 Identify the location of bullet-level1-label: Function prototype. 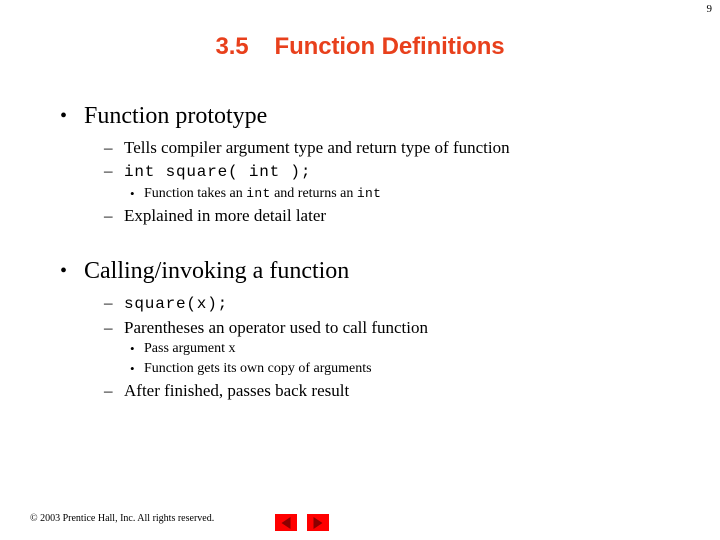
(176, 116).